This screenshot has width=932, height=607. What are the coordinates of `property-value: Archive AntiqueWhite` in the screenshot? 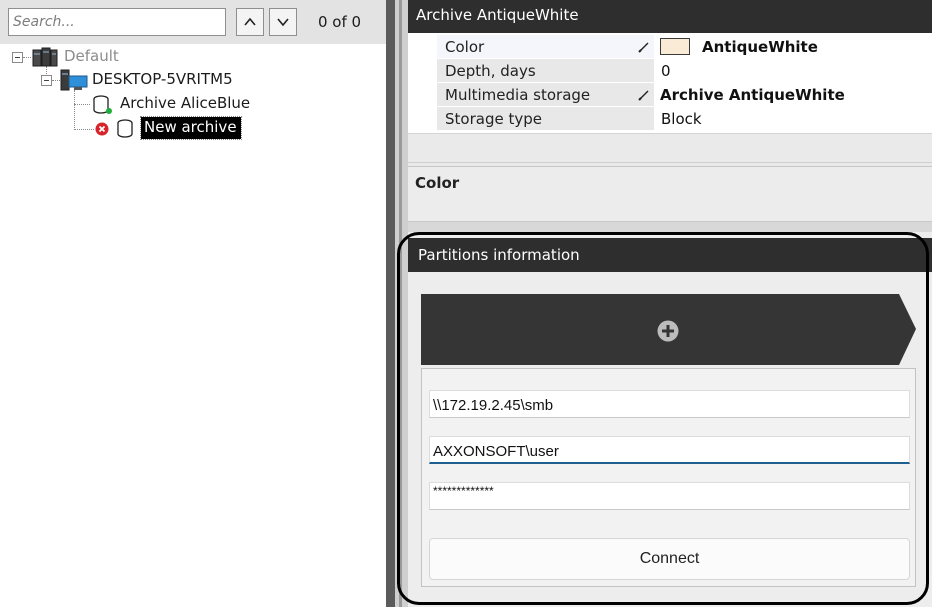 It's located at (793, 95).